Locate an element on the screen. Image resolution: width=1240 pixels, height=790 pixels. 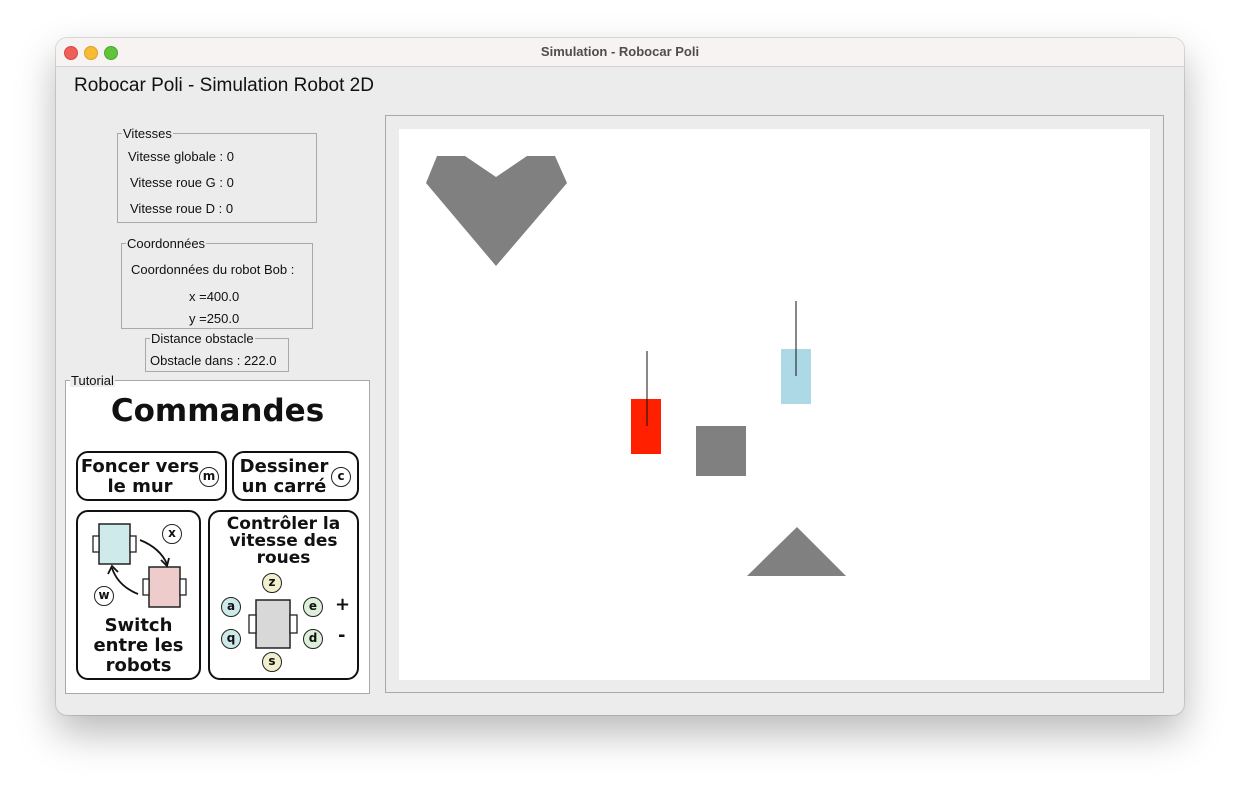
y-coordinate-value: y =250.0 is located at coordinates (214, 318).